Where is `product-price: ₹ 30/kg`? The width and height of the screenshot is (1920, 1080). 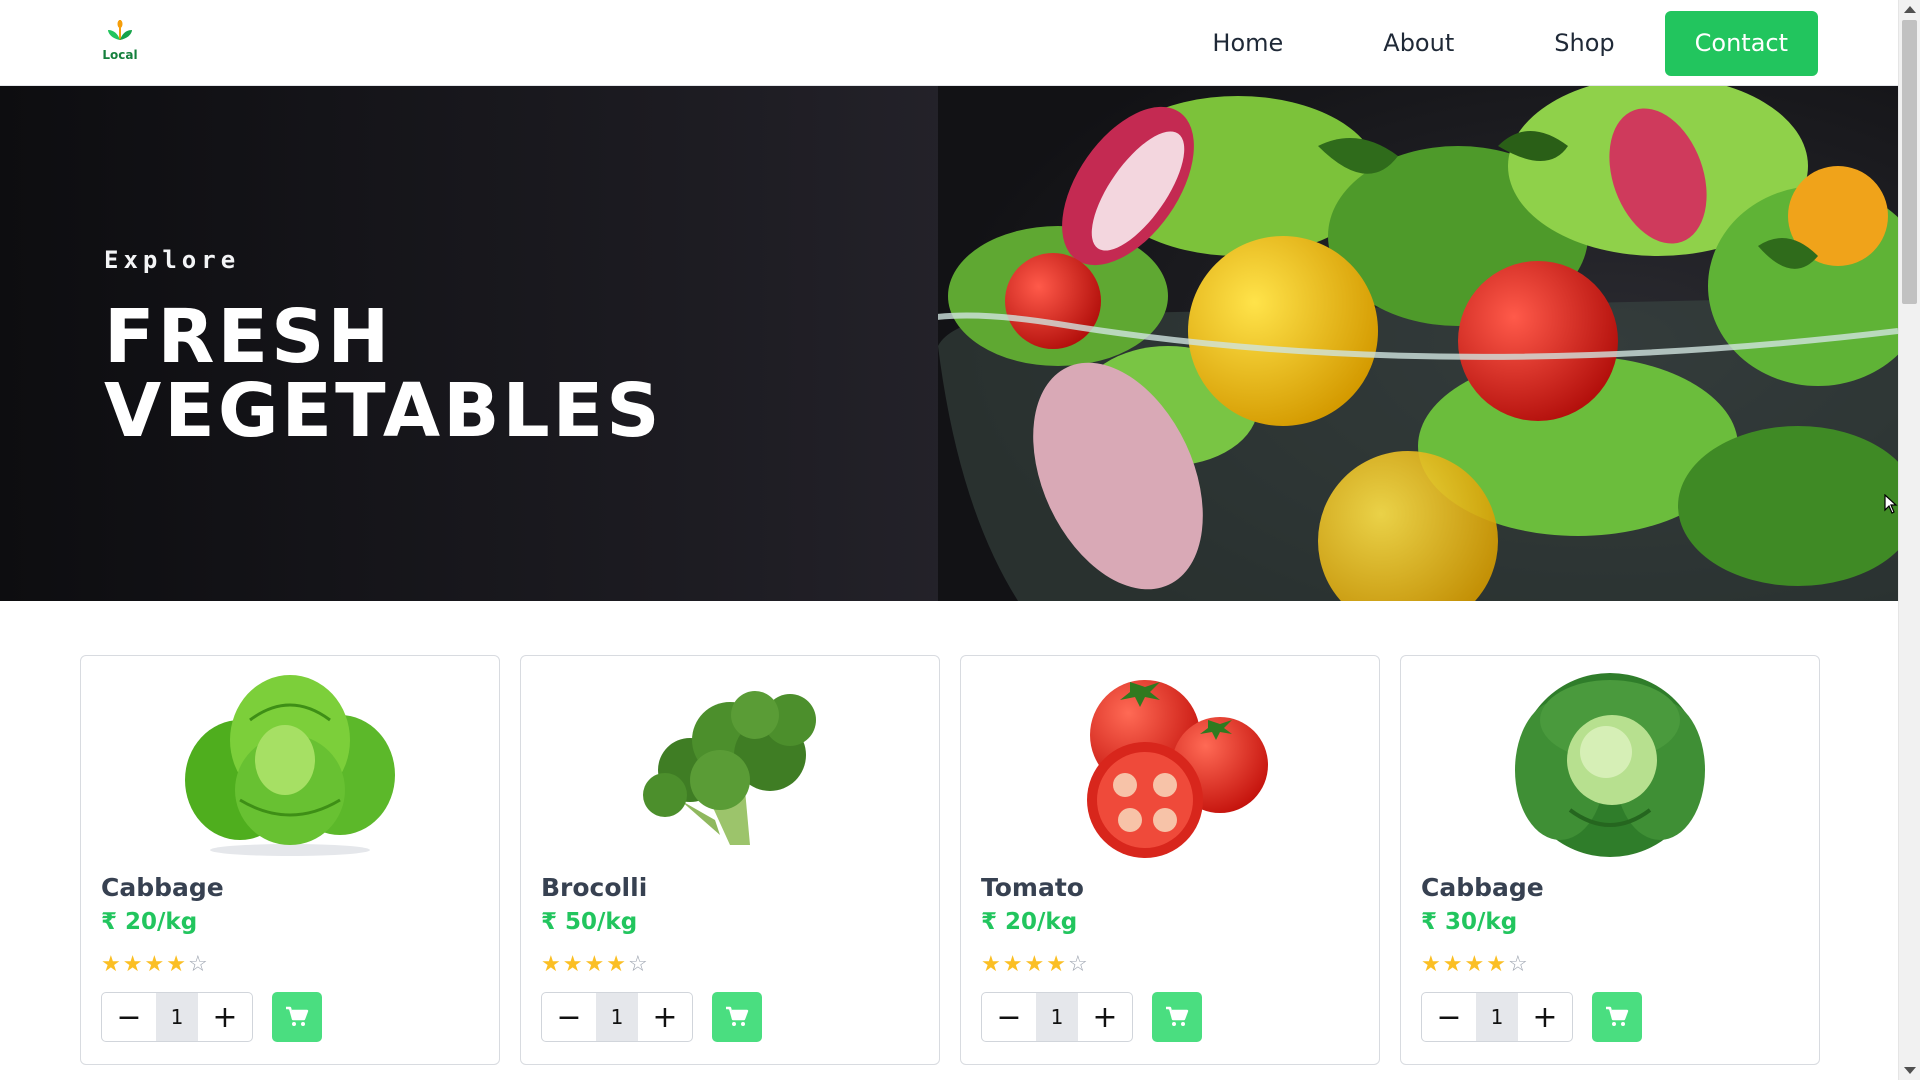
product-price: ₹ 30/kg is located at coordinates (1469, 922).